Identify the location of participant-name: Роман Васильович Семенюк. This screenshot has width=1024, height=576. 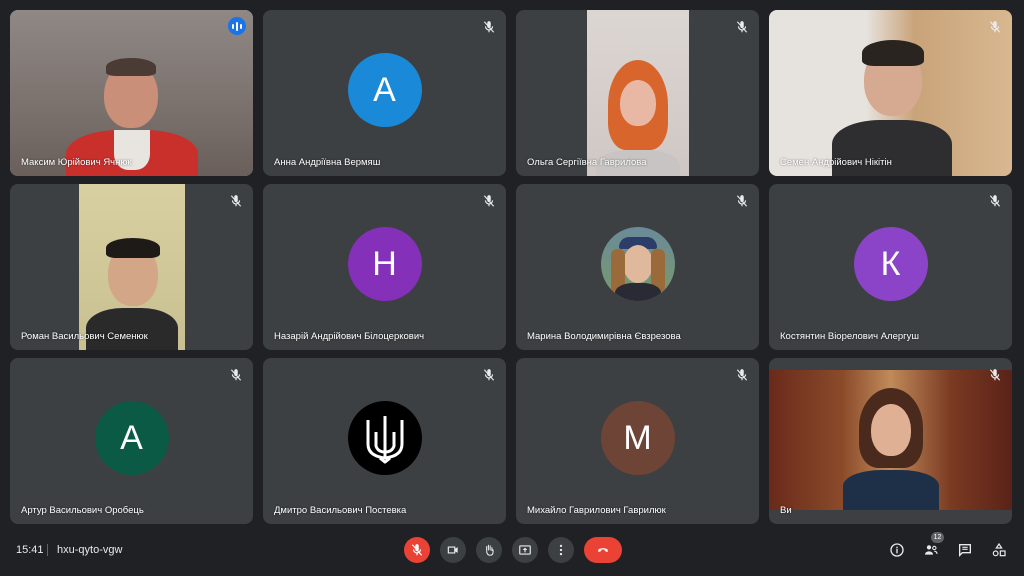
(84, 336).